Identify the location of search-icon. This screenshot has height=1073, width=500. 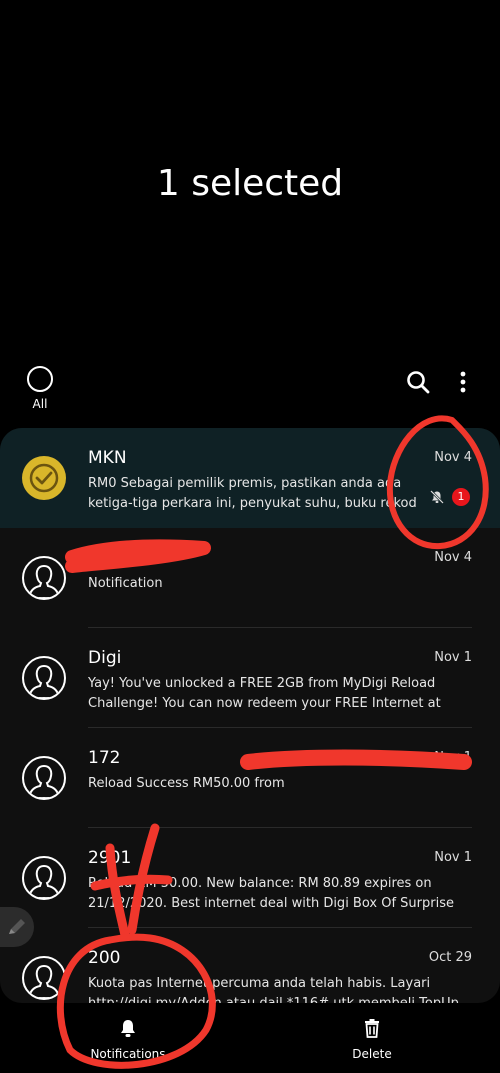
(418, 382).